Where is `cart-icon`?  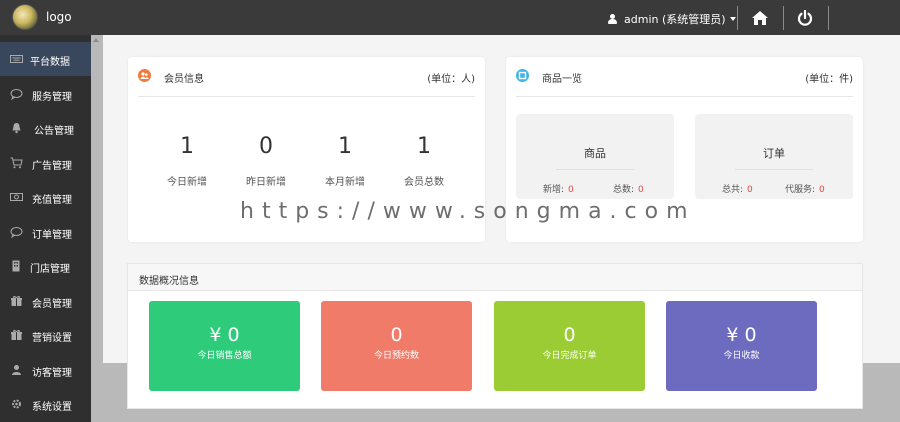
cart-icon is located at coordinates (16, 163).